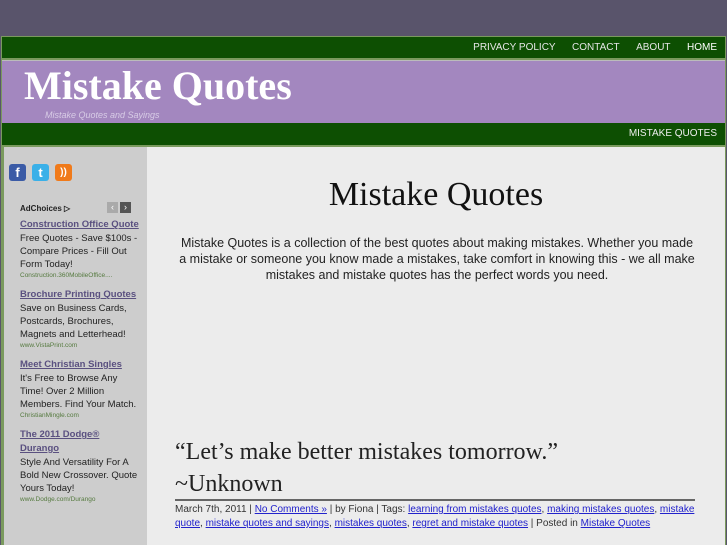 This screenshot has height=545, width=727. I want to click on comments-link: No Comments », so click(291, 509).